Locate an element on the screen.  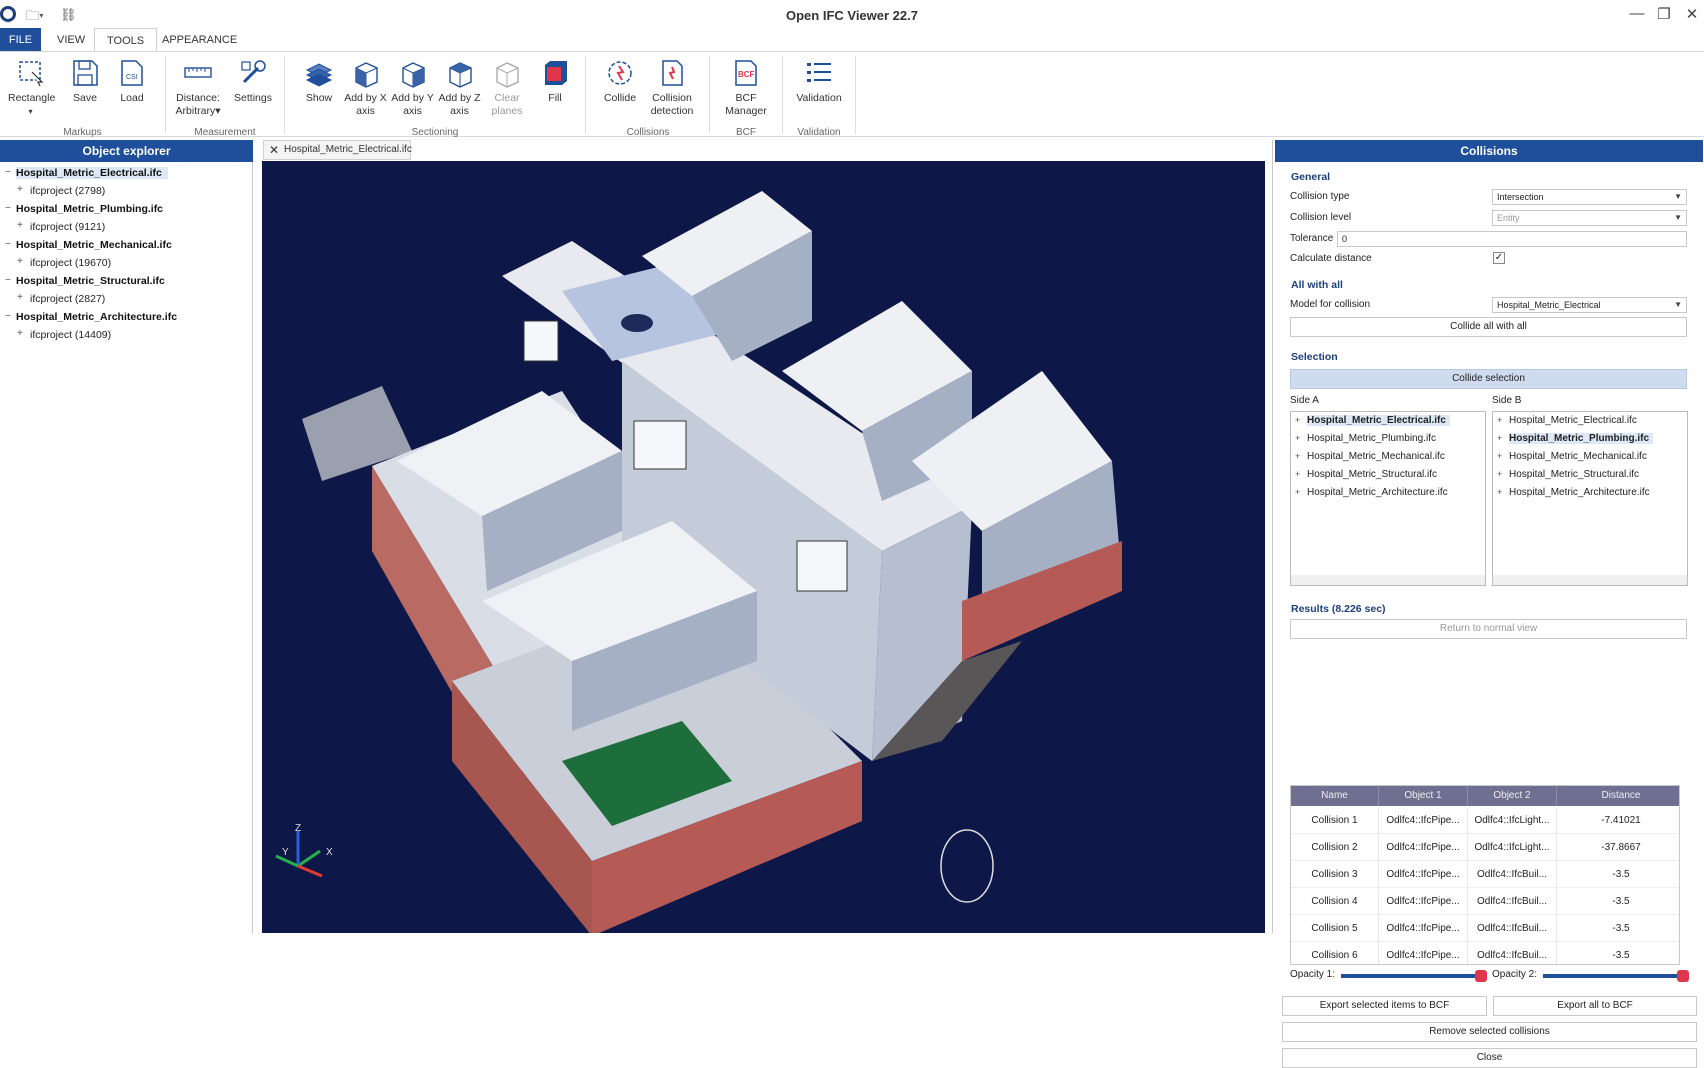
collision-detection-button: Collision detection is located at coordinates (672, 88).